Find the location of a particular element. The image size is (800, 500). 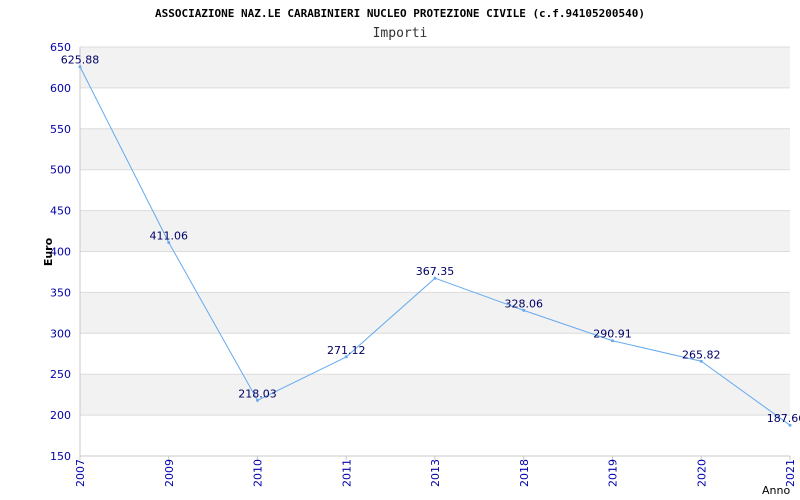

chart-subtitle: Importi is located at coordinates (400, 33).